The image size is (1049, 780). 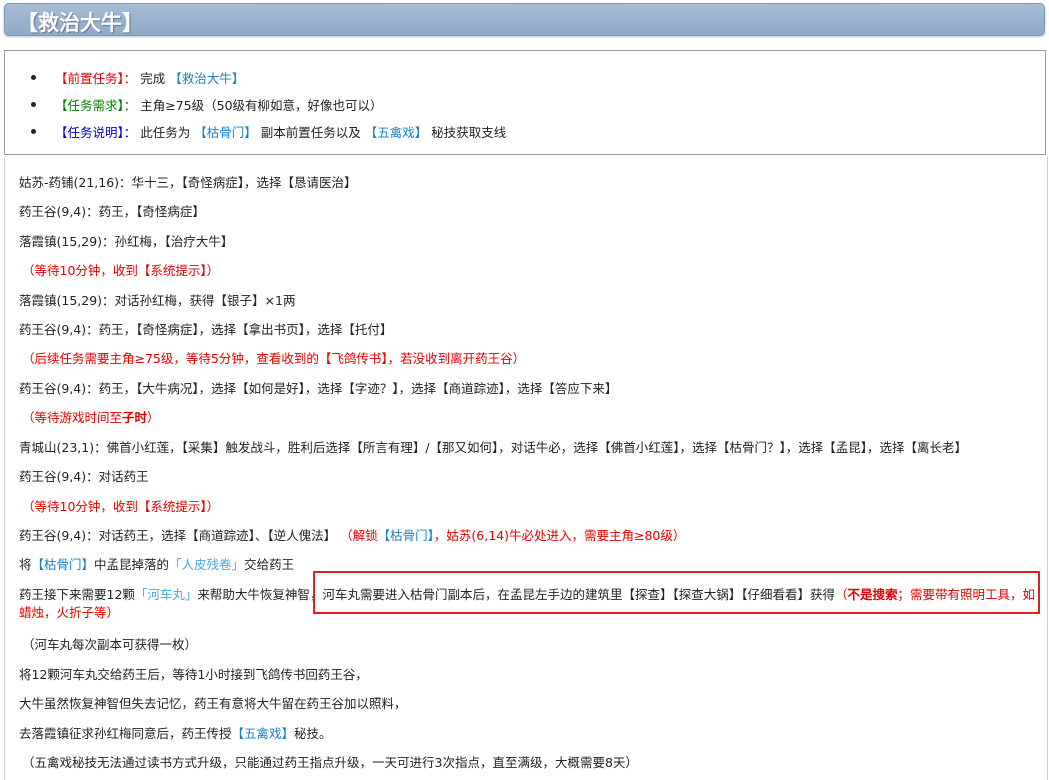 What do you see at coordinates (96, 132) in the screenshot?
I see `description-label: 【任务说明】：` at bounding box center [96, 132].